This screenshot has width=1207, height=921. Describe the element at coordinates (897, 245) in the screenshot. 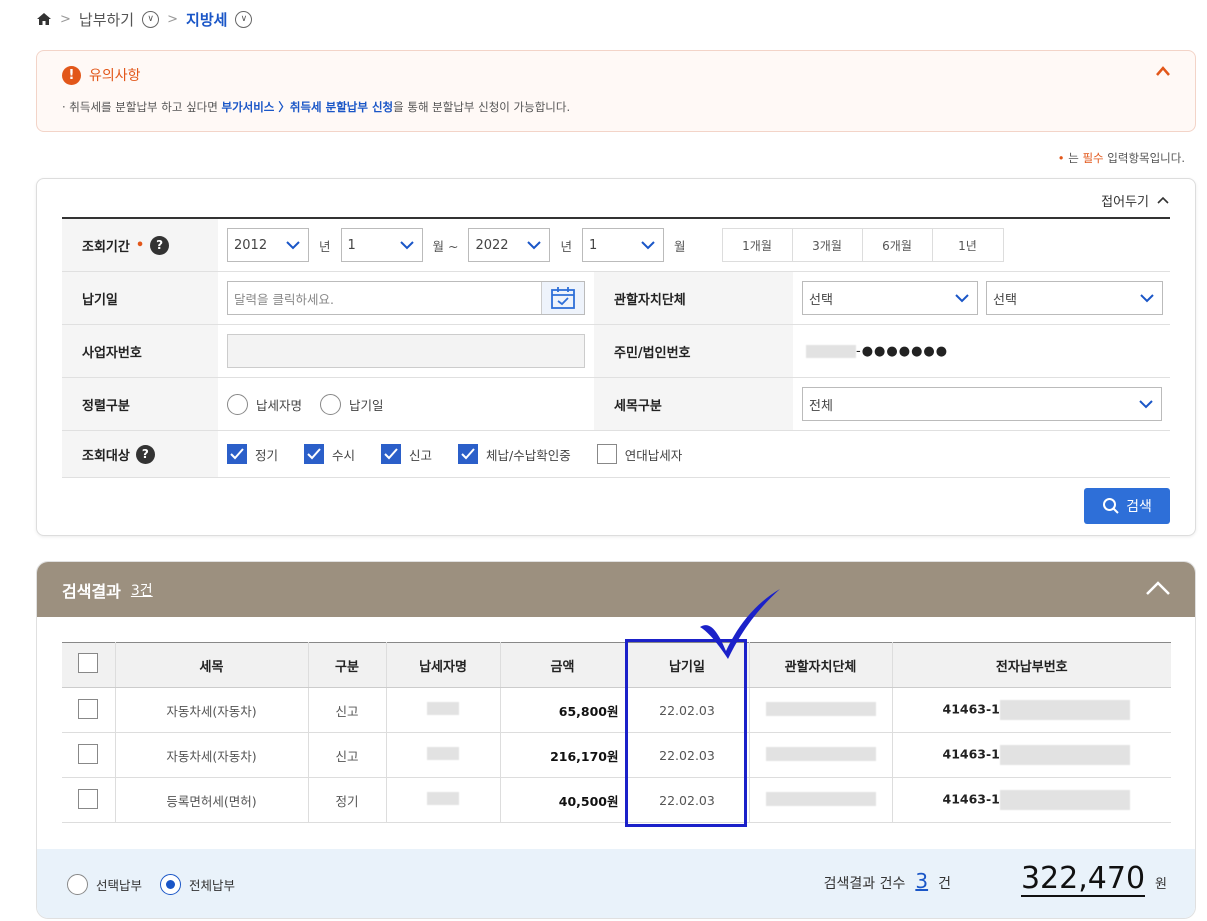

I see `period-6month-button: 6개월` at that location.